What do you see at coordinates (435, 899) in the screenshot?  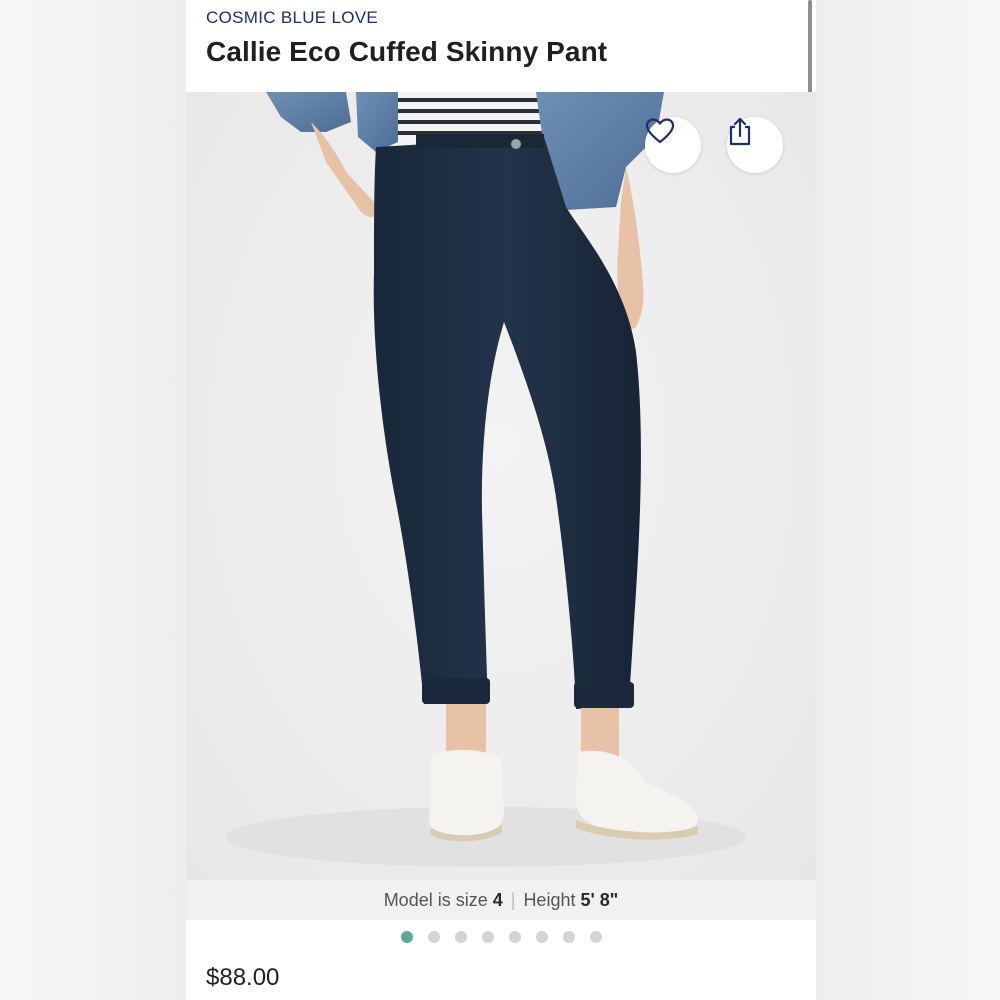 I see `model-size-label: Model is size` at bounding box center [435, 899].